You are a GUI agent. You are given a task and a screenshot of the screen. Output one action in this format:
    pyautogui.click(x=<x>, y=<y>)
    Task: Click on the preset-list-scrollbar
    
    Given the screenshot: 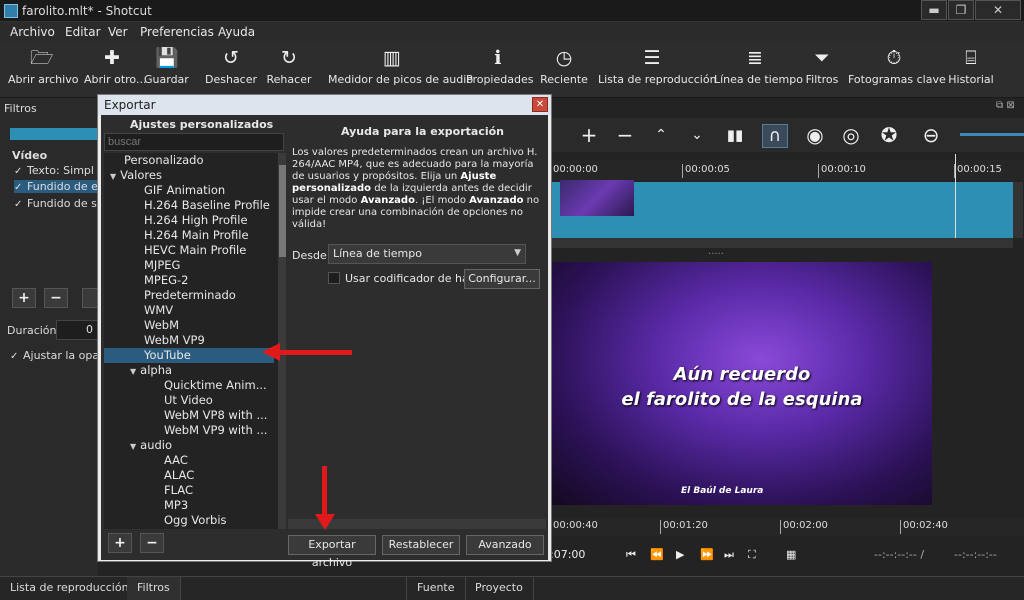 What is the action you would take?
    pyautogui.click(x=282, y=341)
    